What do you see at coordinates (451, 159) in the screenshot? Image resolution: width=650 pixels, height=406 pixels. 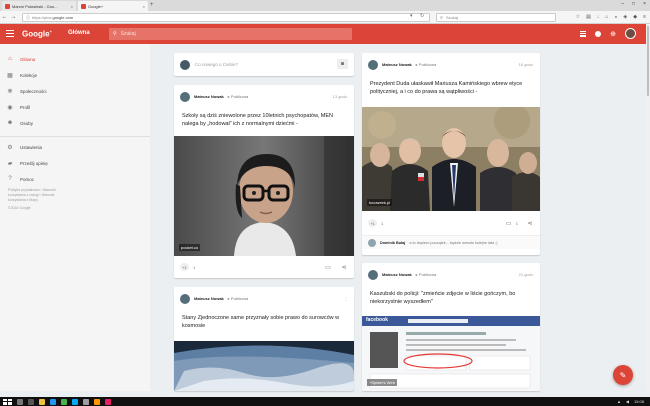 I see `post-image: tocoweek.pl` at bounding box center [451, 159].